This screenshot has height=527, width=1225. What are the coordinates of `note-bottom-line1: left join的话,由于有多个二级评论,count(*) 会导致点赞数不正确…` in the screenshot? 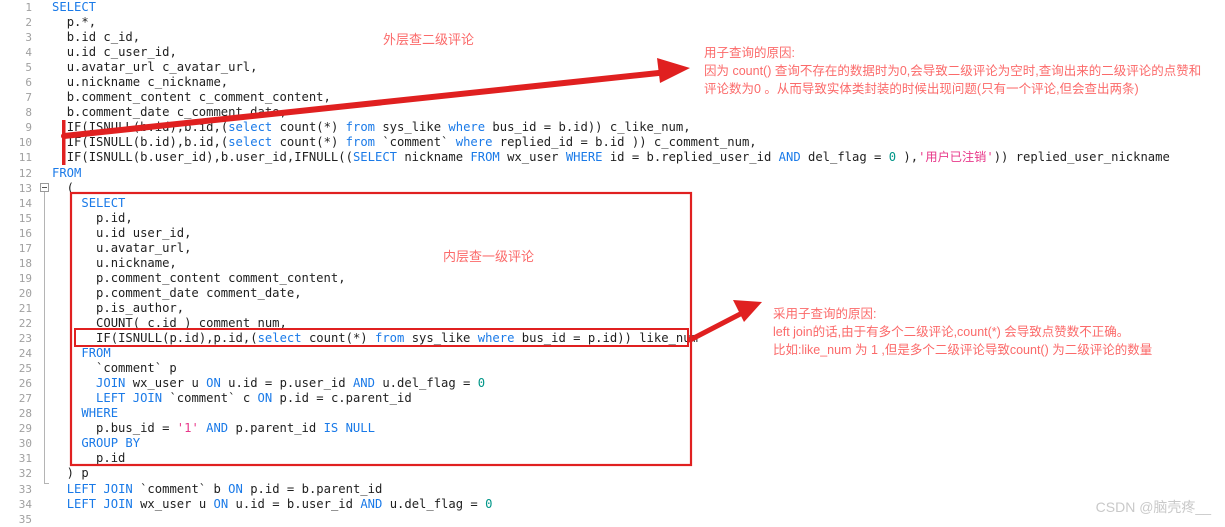 It's located at (951, 332).